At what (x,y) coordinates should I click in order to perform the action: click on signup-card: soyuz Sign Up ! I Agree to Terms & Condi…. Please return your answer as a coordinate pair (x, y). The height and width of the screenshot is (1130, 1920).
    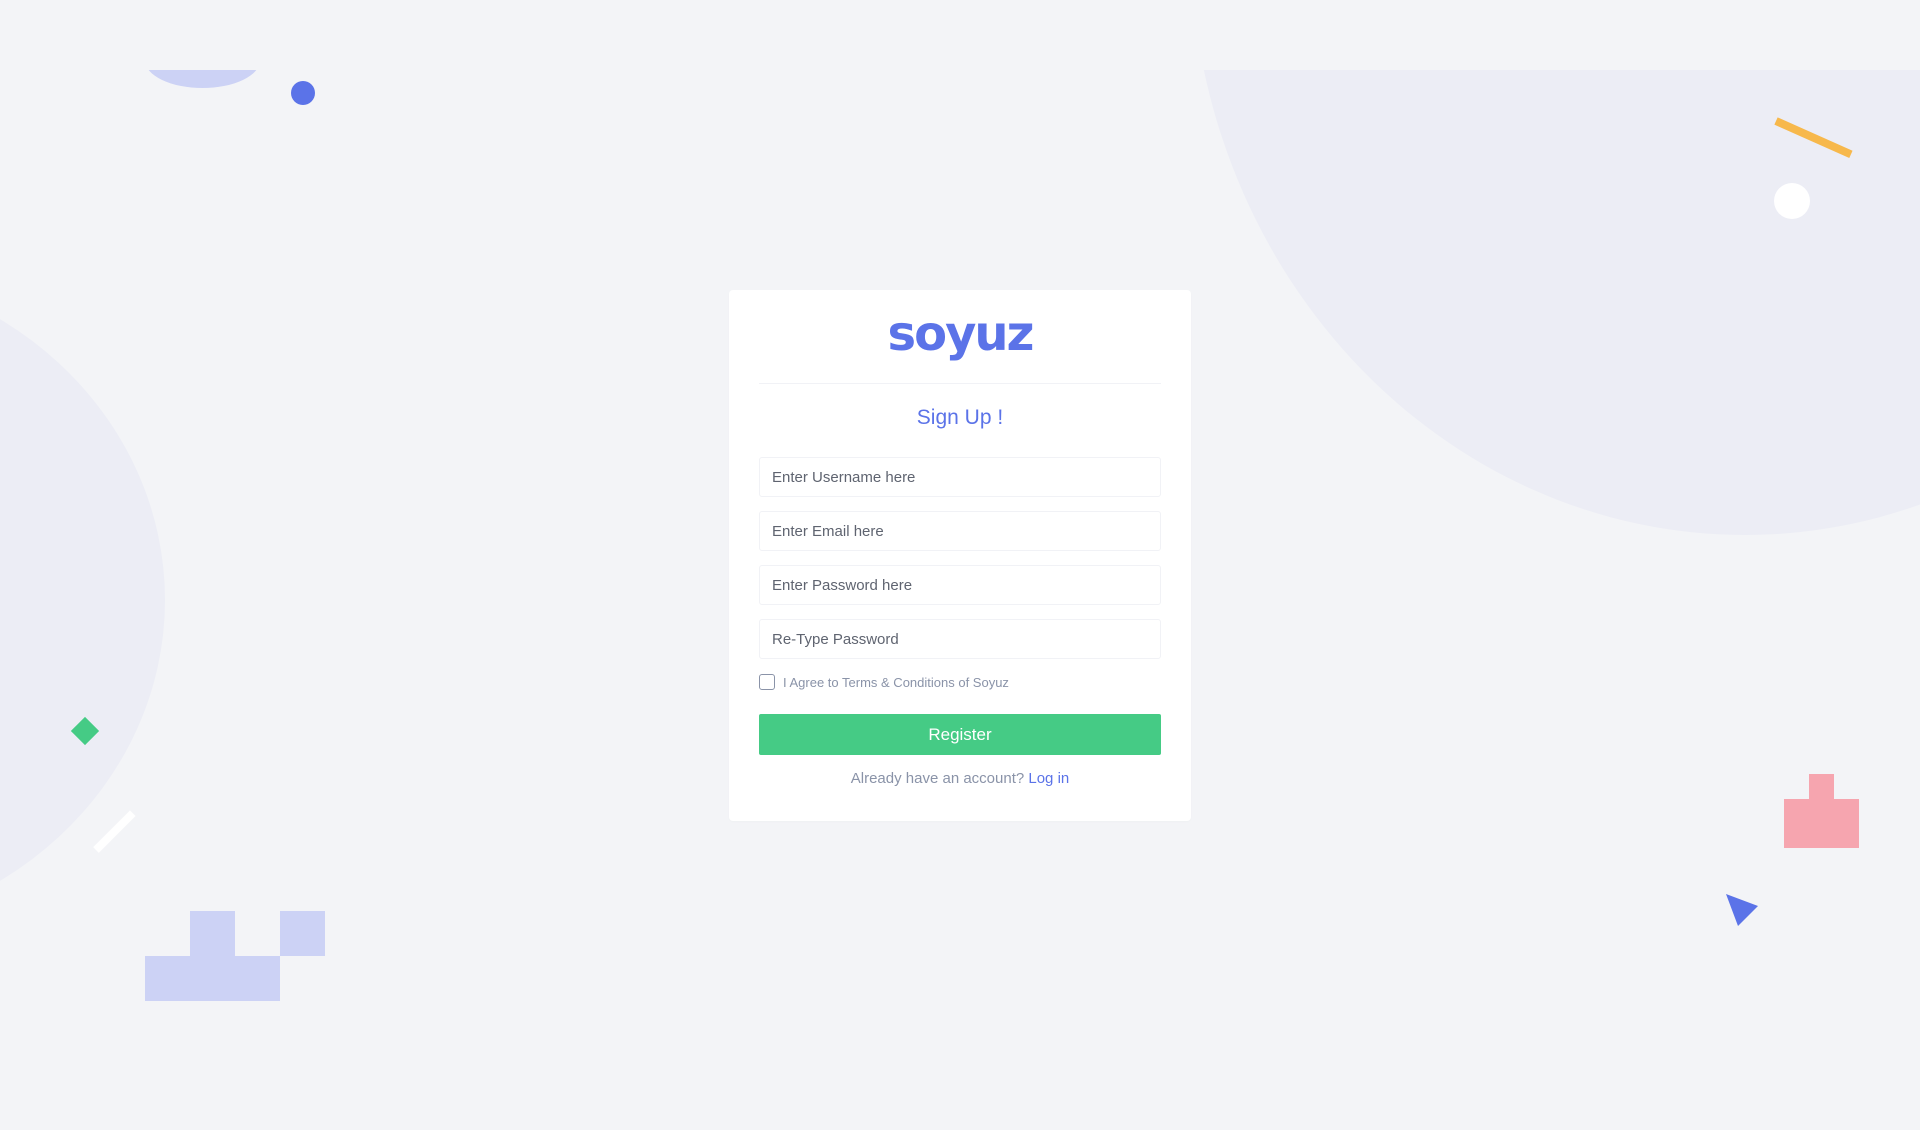
    Looking at the image, I should click on (960, 555).